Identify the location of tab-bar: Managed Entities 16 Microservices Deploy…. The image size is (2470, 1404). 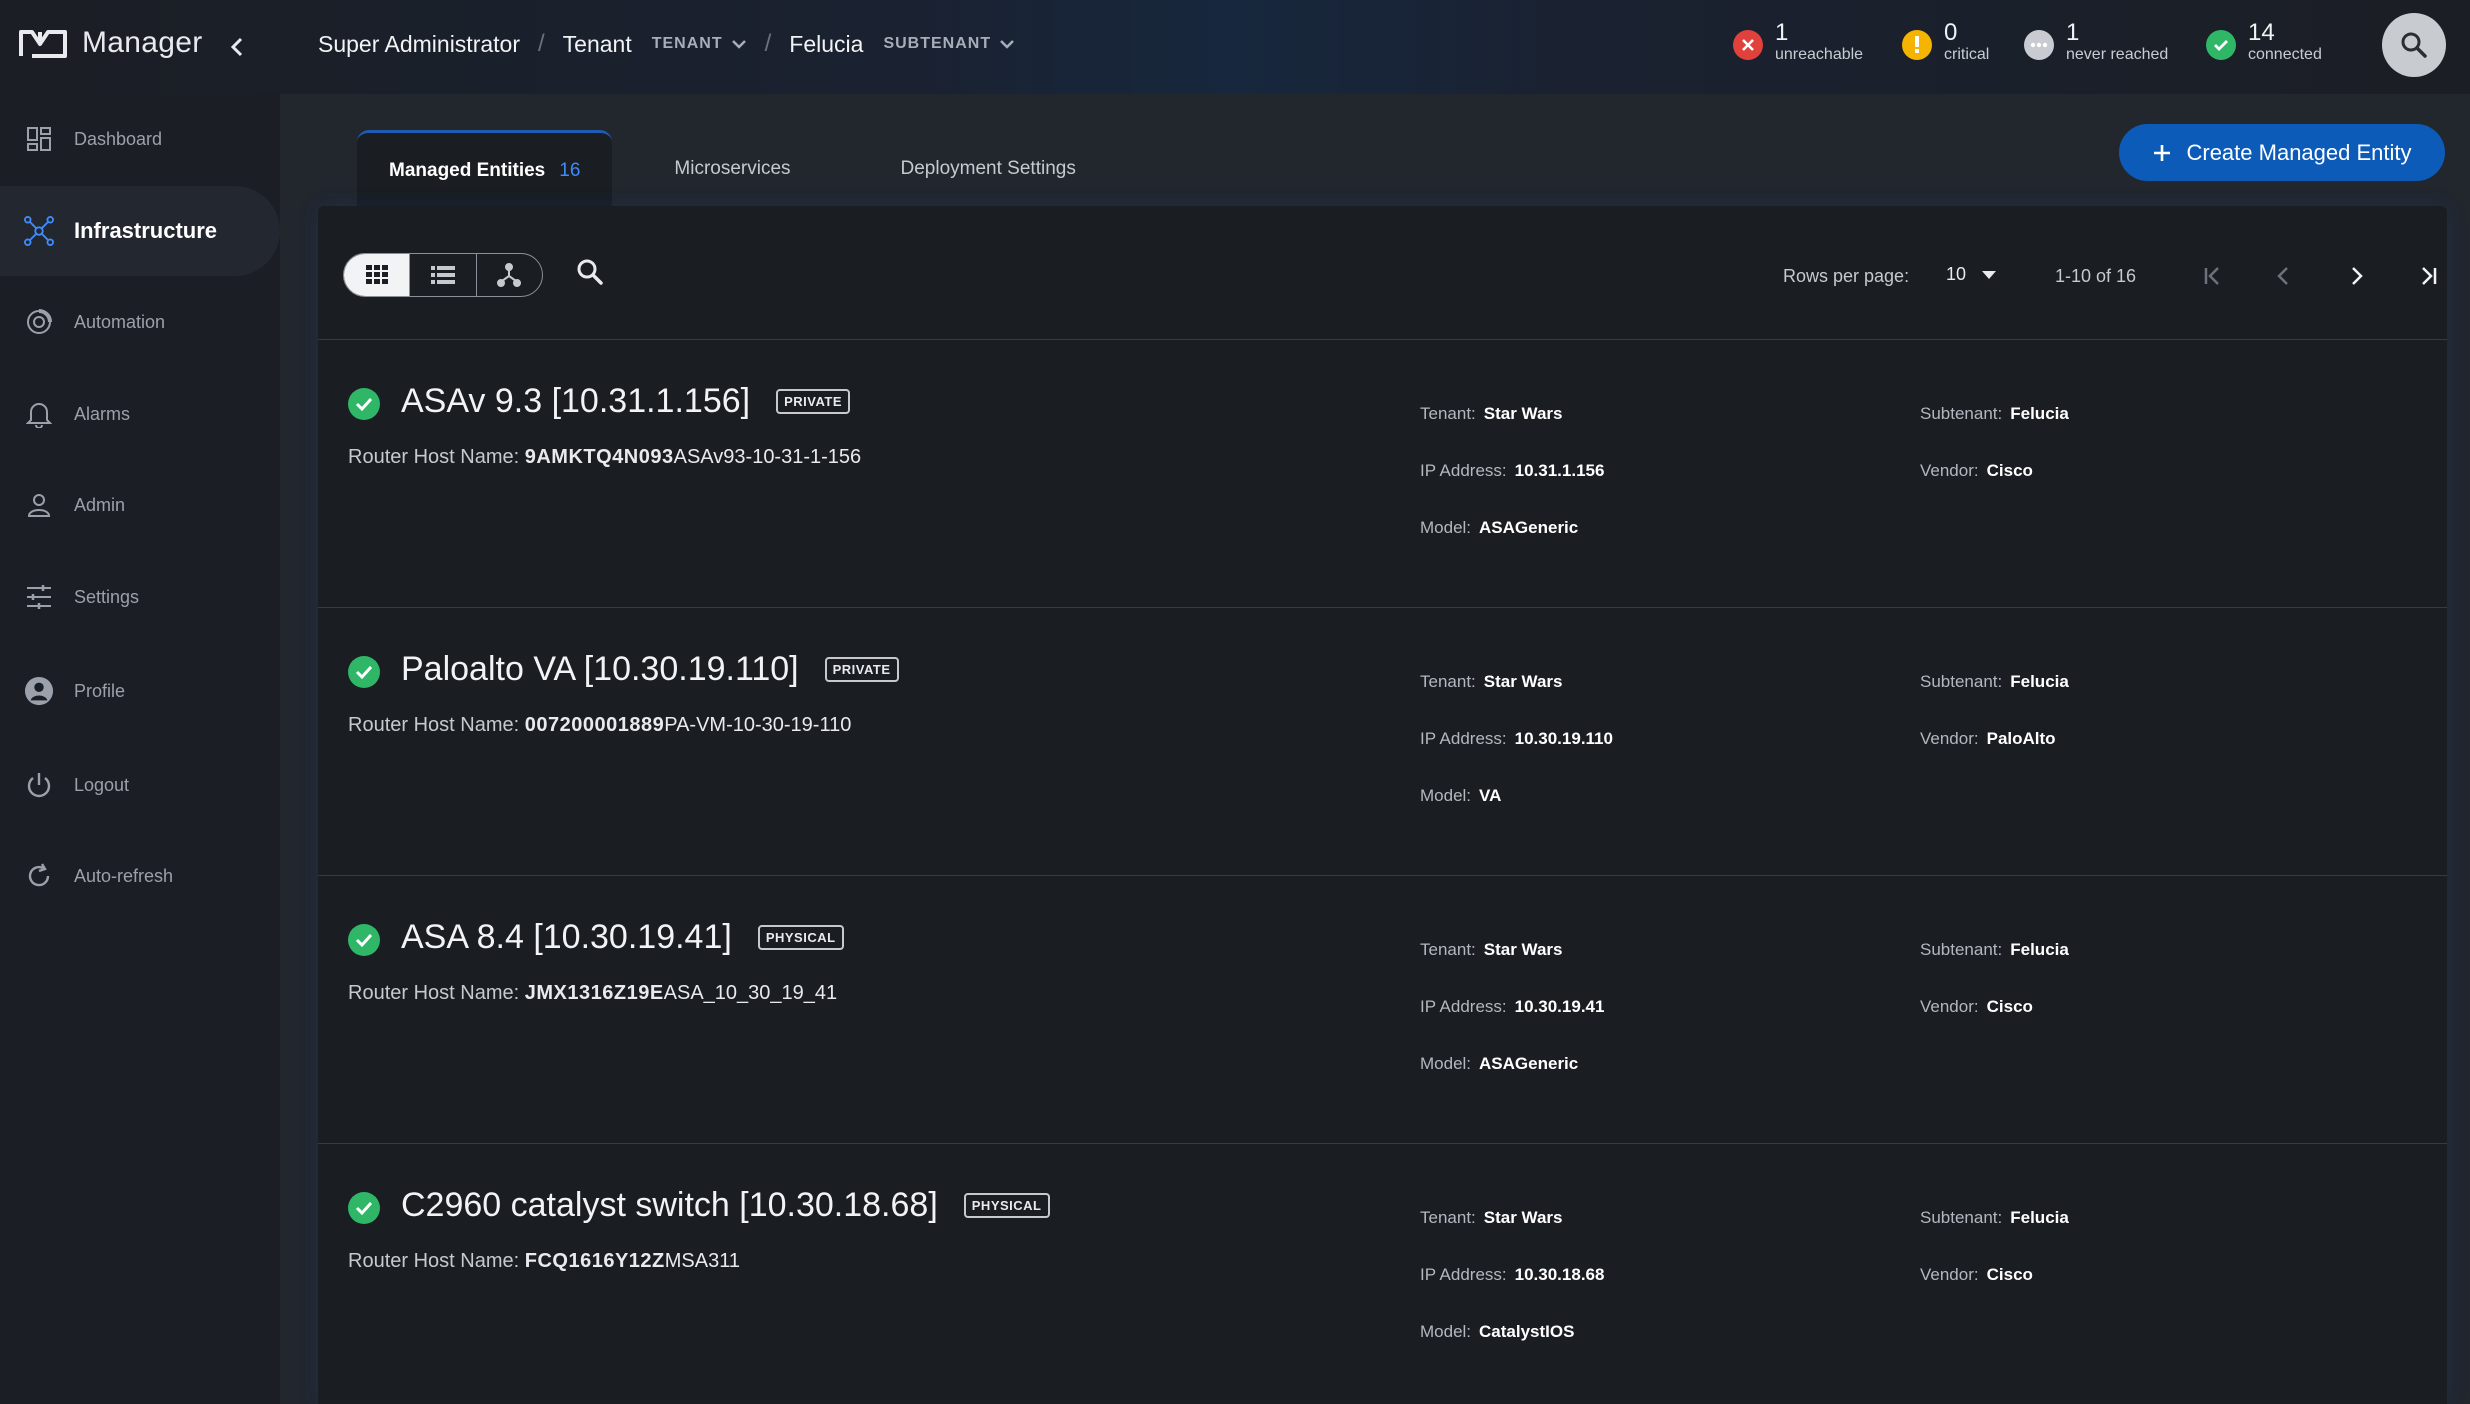
(732, 169).